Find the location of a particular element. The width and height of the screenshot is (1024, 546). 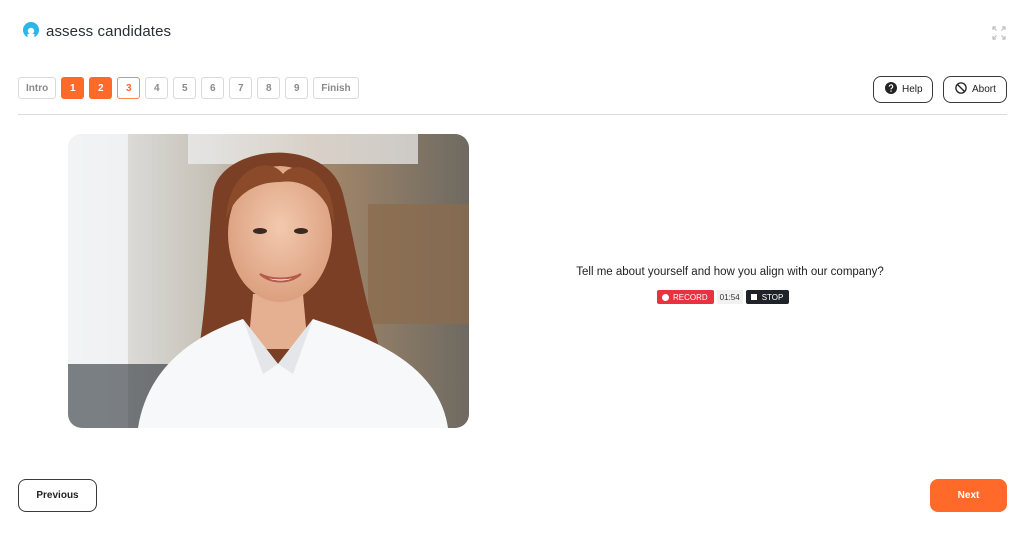

step-1: 1 is located at coordinates (73, 88).